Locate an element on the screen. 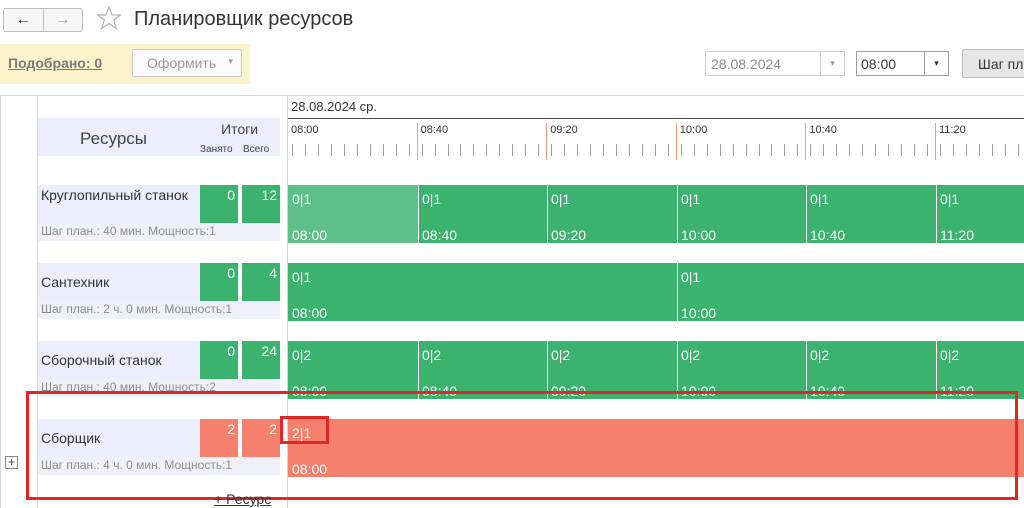 The image size is (1024, 508). time-tick-label: 11:20 is located at coordinates (952, 130).